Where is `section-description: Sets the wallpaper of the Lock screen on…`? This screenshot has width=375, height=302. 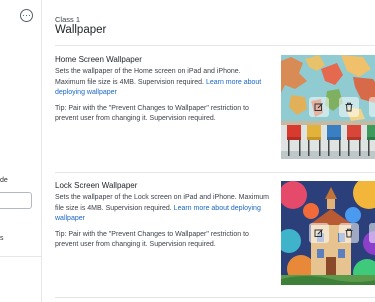
section-description: Sets the wallpaper of the Lock screen on… is located at coordinates (163, 209).